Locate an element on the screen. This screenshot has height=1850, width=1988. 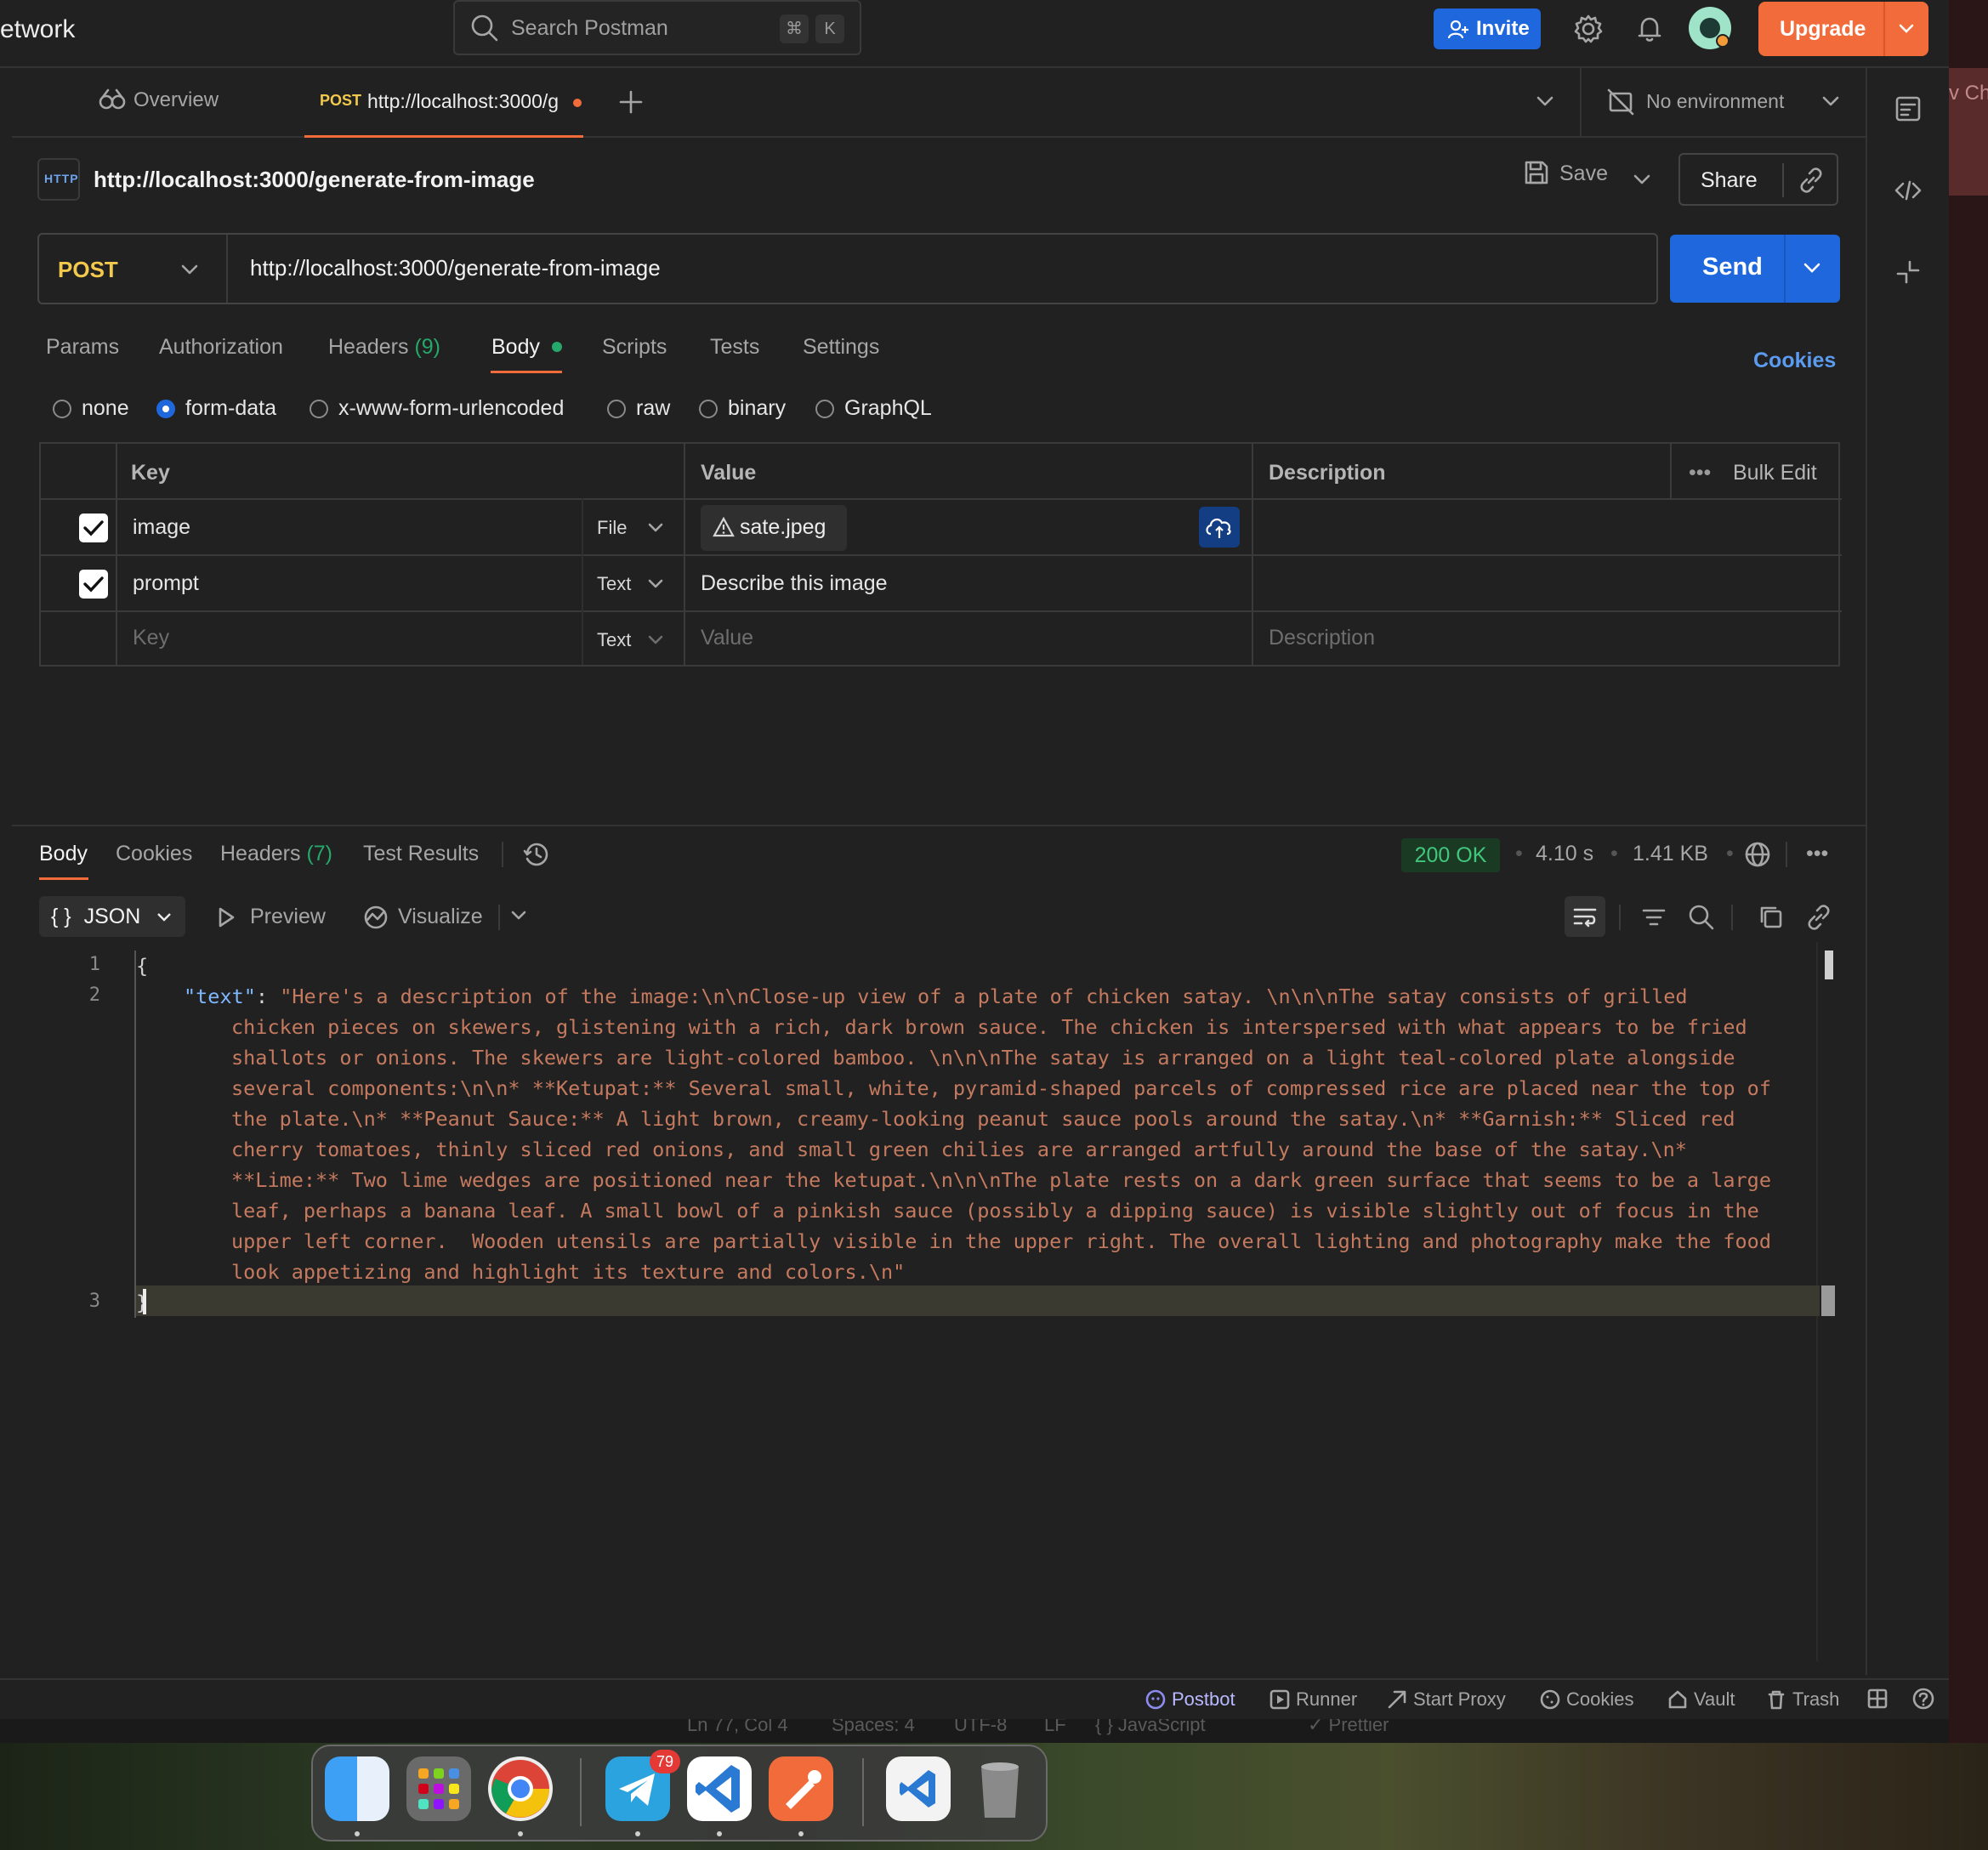
send-options-chevron-icon is located at coordinates (1812, 268).